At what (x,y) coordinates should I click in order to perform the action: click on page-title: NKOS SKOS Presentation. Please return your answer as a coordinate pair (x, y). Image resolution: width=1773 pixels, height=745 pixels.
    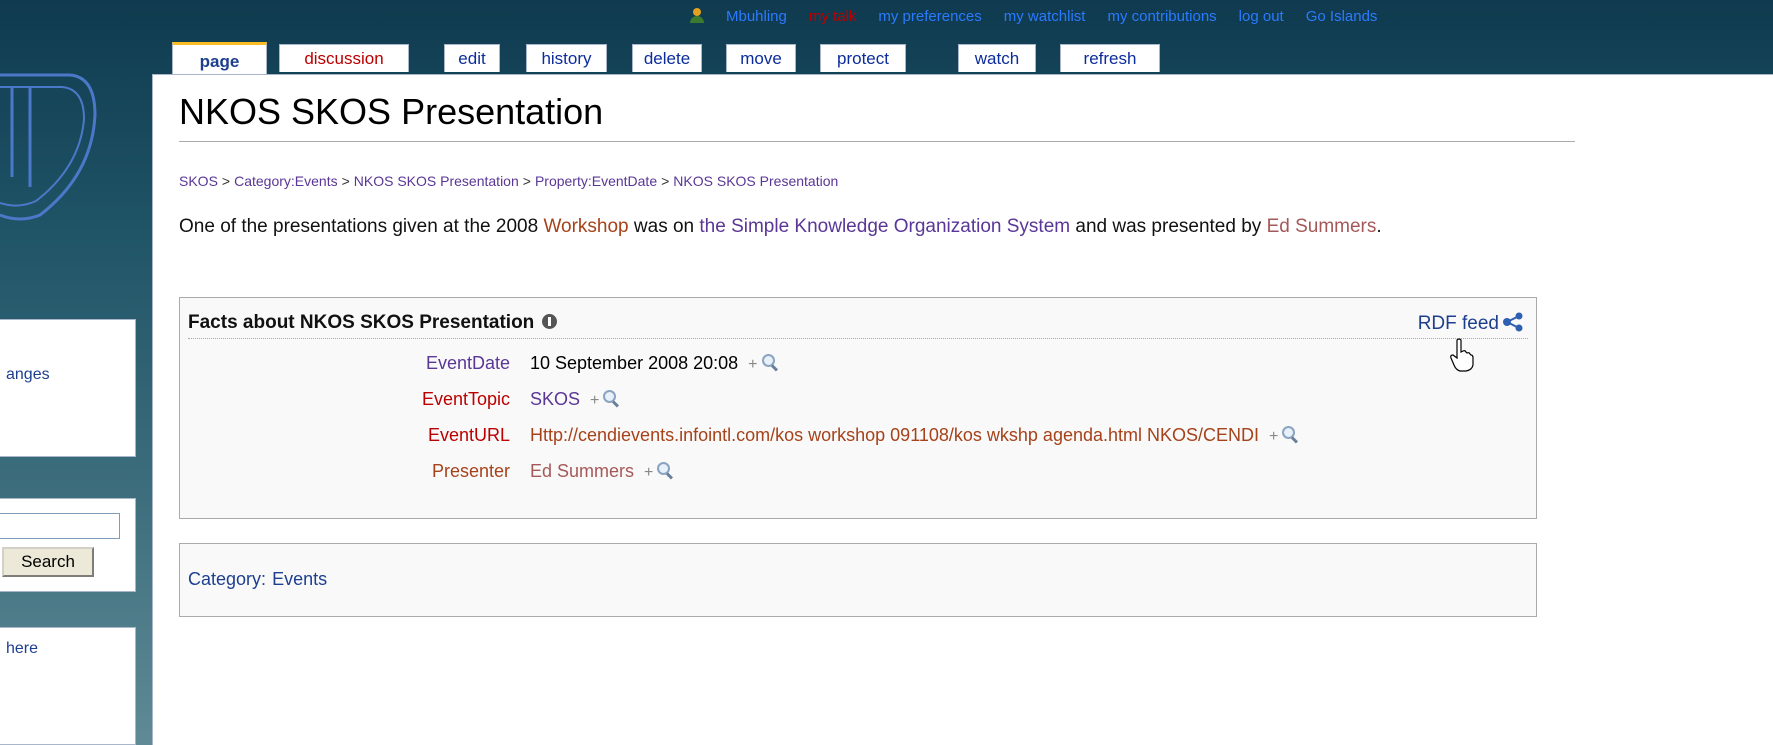
    Looking at the image, I should click on (877, 116).